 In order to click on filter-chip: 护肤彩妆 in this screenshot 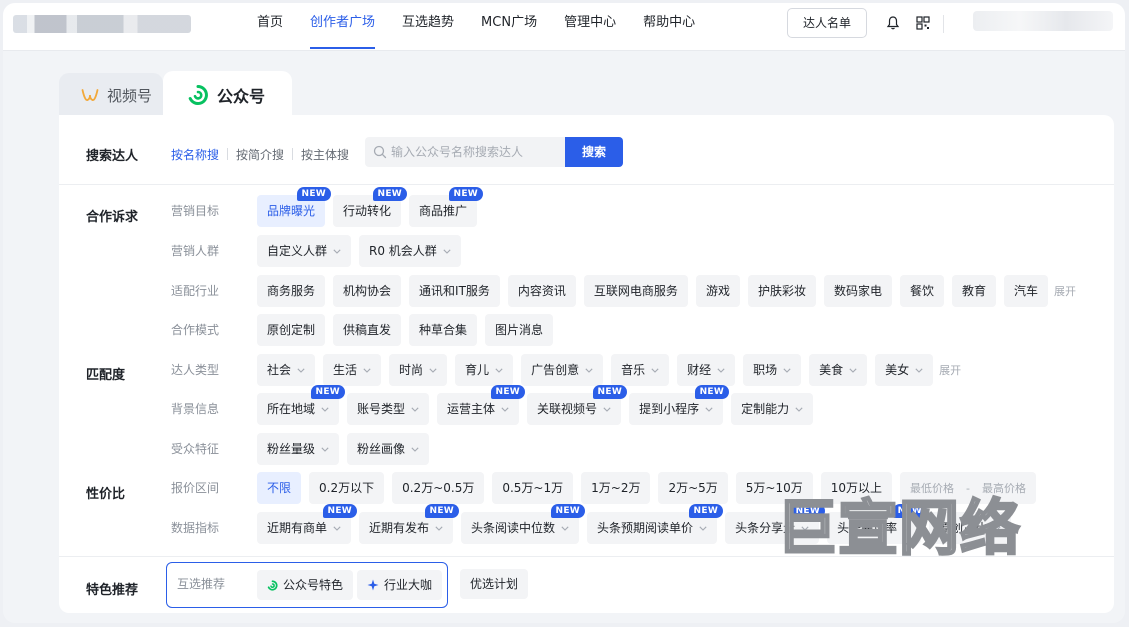, I will do `click(781, 291)`.